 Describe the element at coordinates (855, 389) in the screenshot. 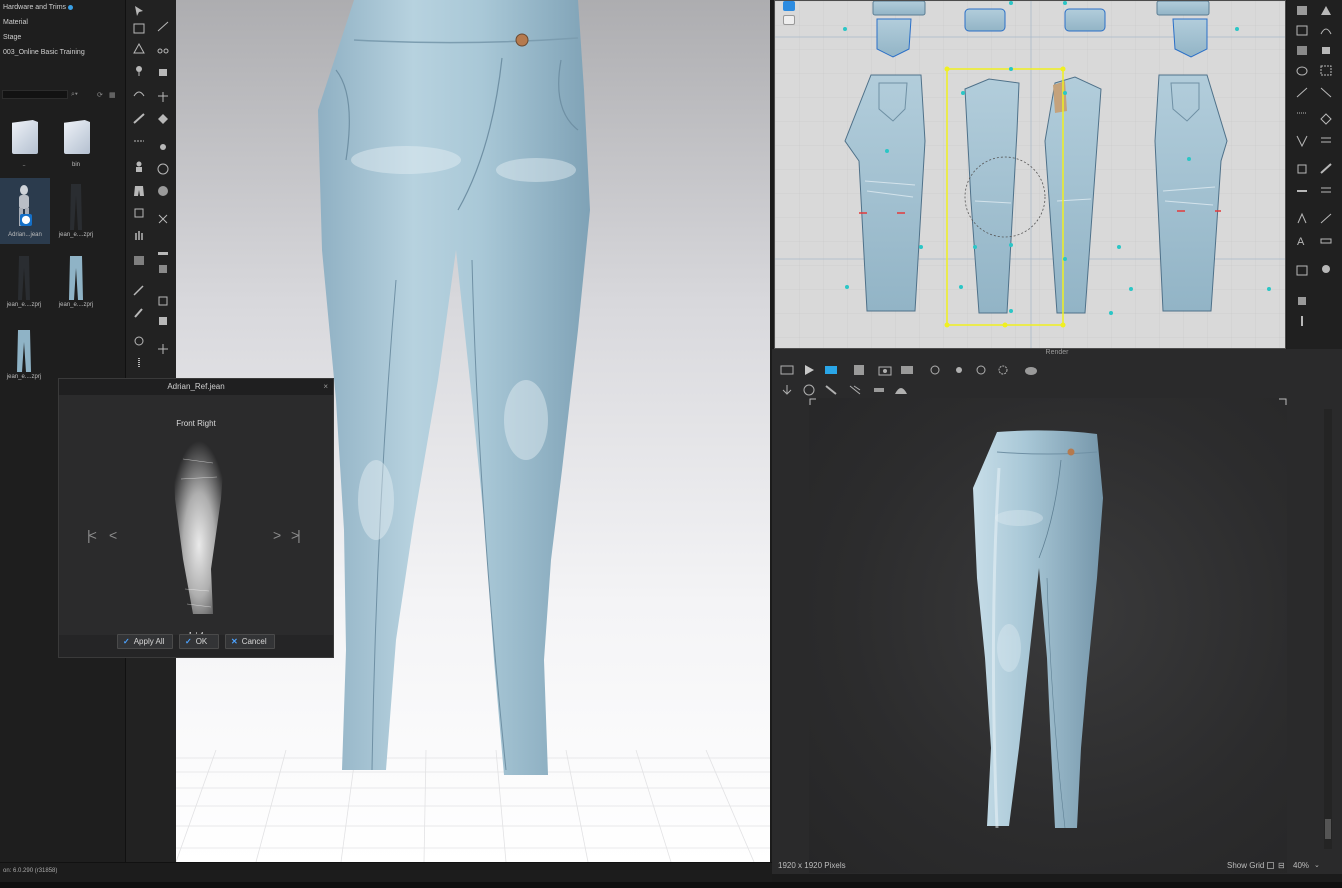

I see `light-beam-icon` at that location.